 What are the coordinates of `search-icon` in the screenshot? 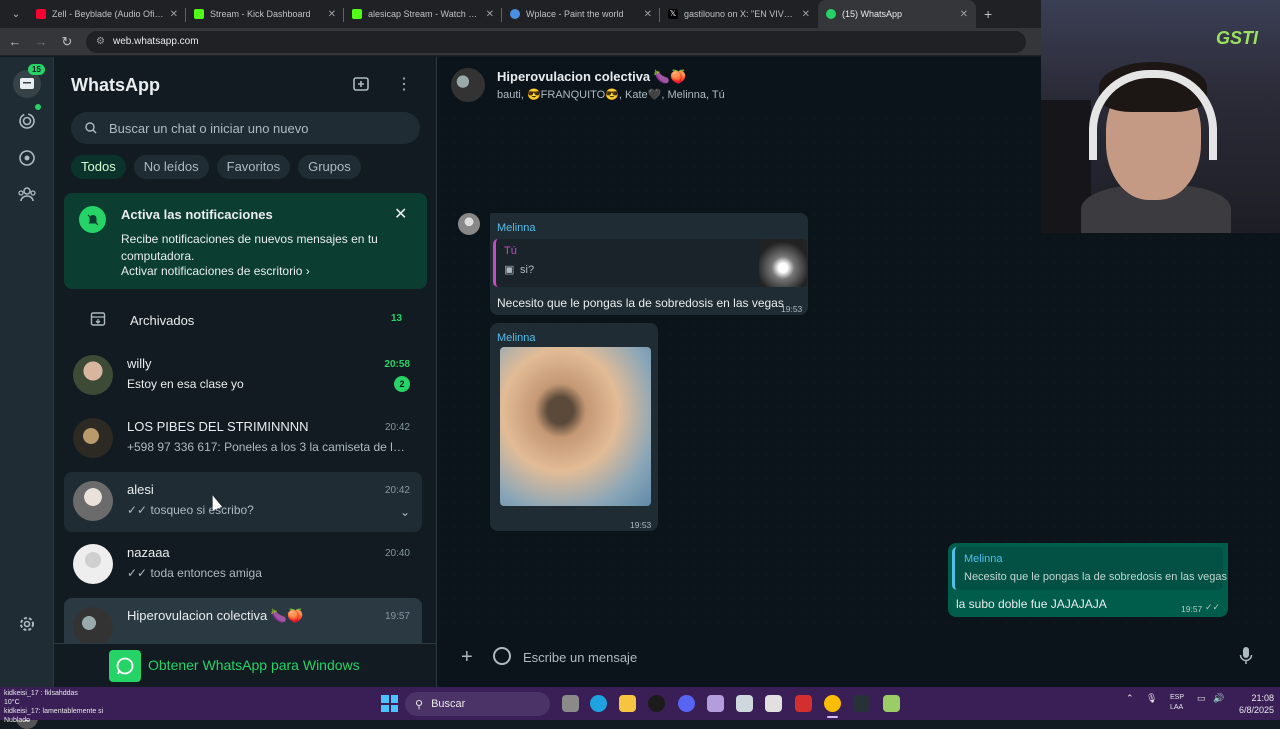 It's located at (91, 128).